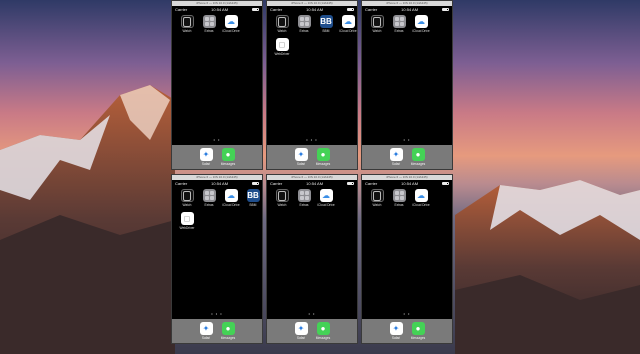  Describe the element at coordinates (282, 54) in the screenshot. I see `app-label: WebDriver` at that location.